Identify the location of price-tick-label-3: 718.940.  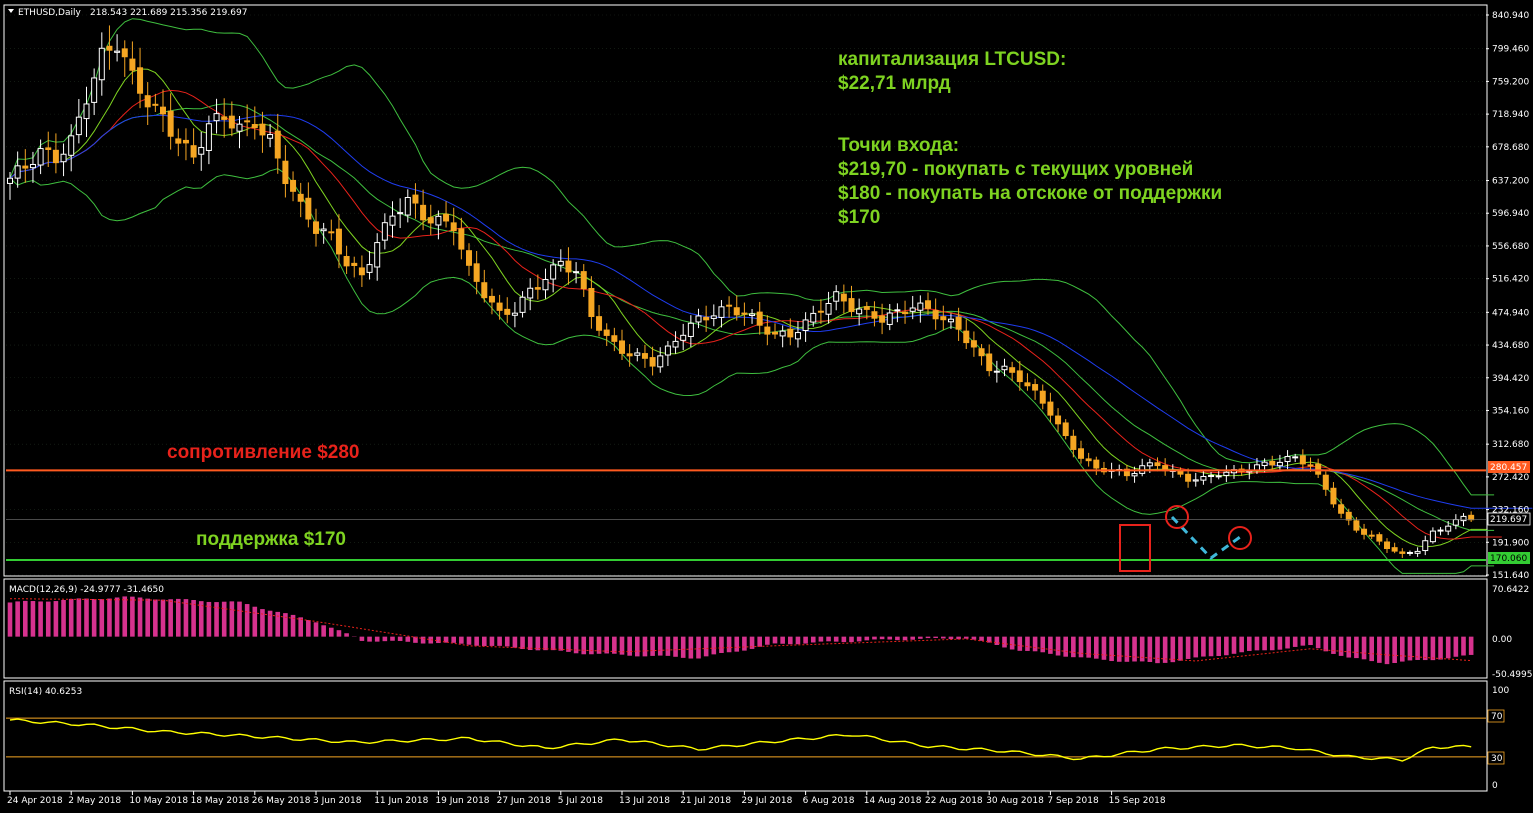
(1510, 115).